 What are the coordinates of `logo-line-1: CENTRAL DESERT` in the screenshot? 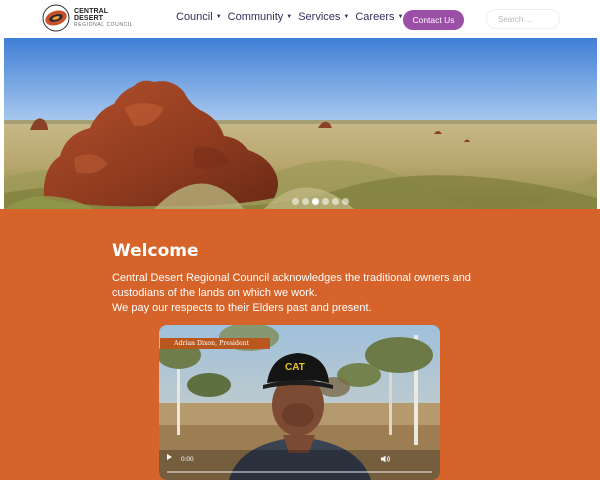 It's located at (91, 15).